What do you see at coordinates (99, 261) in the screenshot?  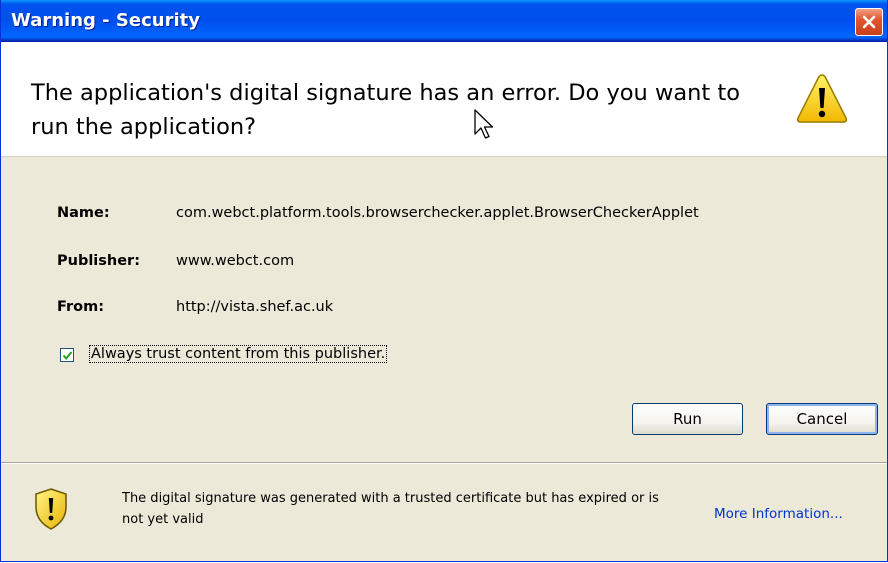 I see `publisher-label: Publisher:` at bounding box center [99, 261].